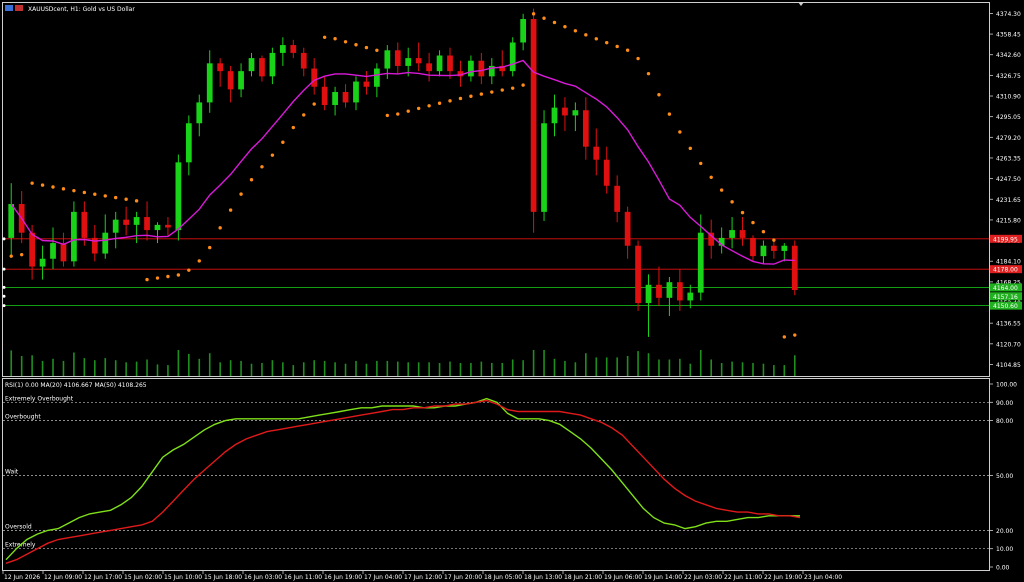 This screenshot has width=1024, height=582. Describe the element at coordinates (1005, 239) in the screenshot. I see `price-tag-label: 4199.95` at that location.